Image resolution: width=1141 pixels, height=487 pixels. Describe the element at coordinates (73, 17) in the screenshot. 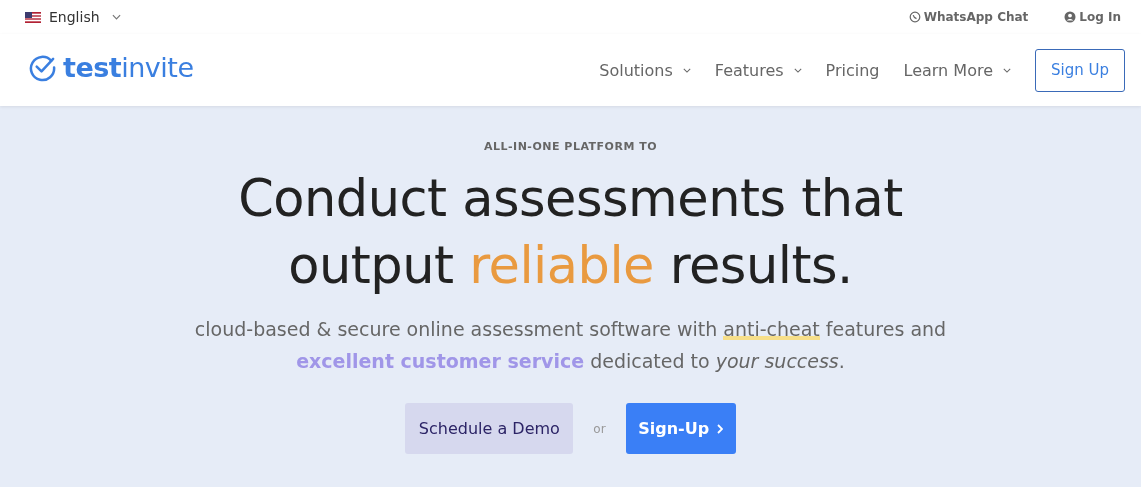

I see `language-selector: English` at that location.